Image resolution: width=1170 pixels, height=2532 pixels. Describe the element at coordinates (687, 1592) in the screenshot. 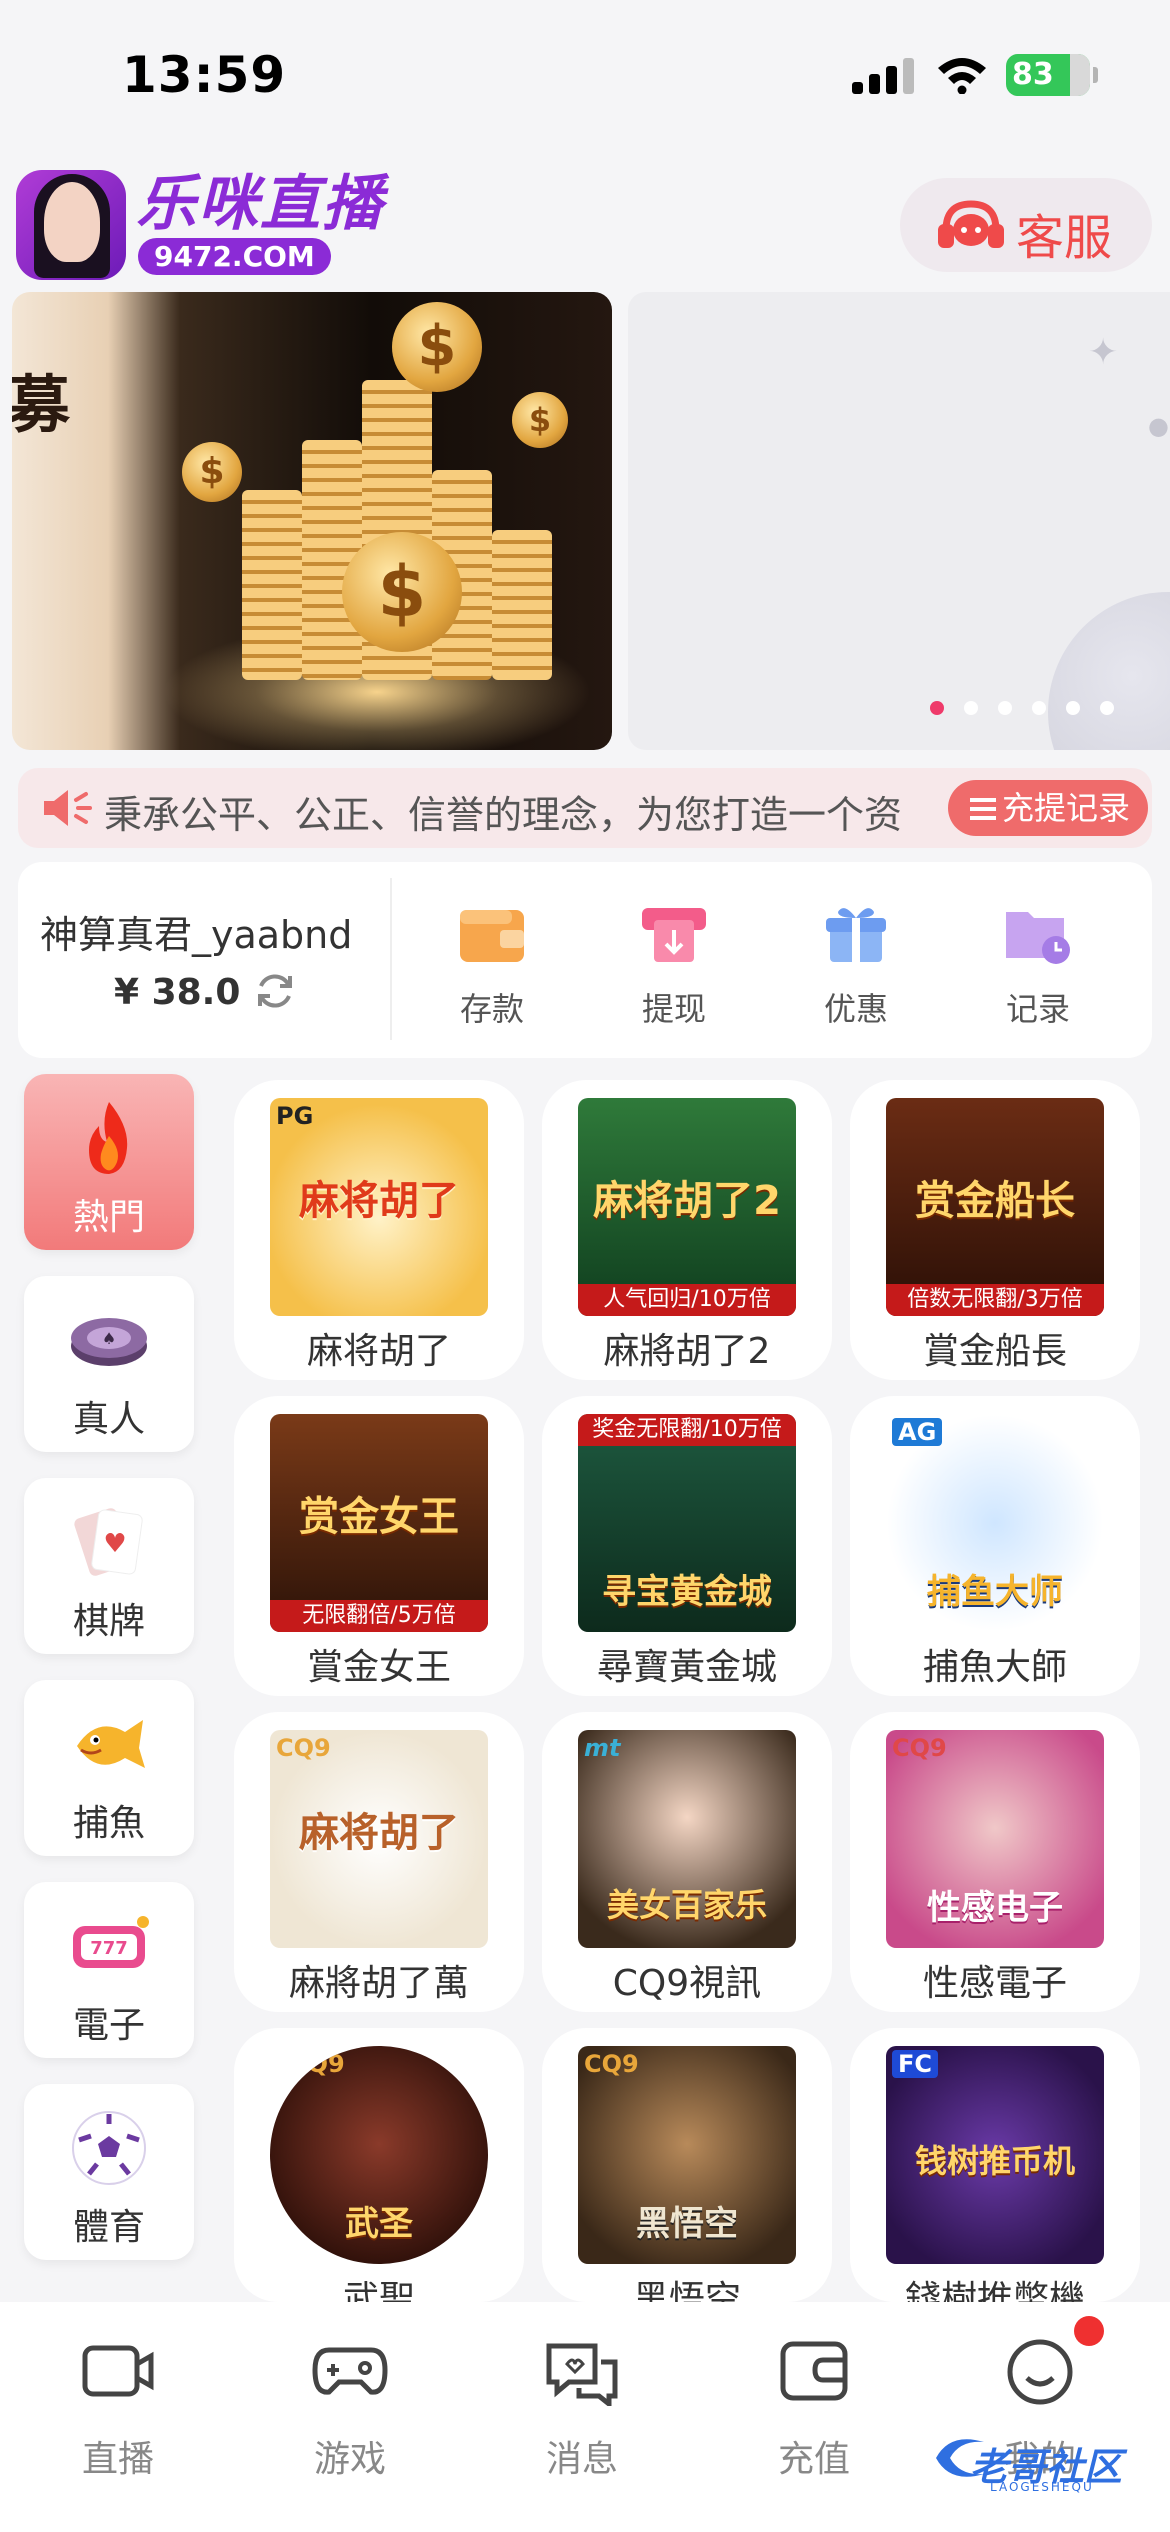

I see `game-thumb-title: 寻宝黄金城` at that location.